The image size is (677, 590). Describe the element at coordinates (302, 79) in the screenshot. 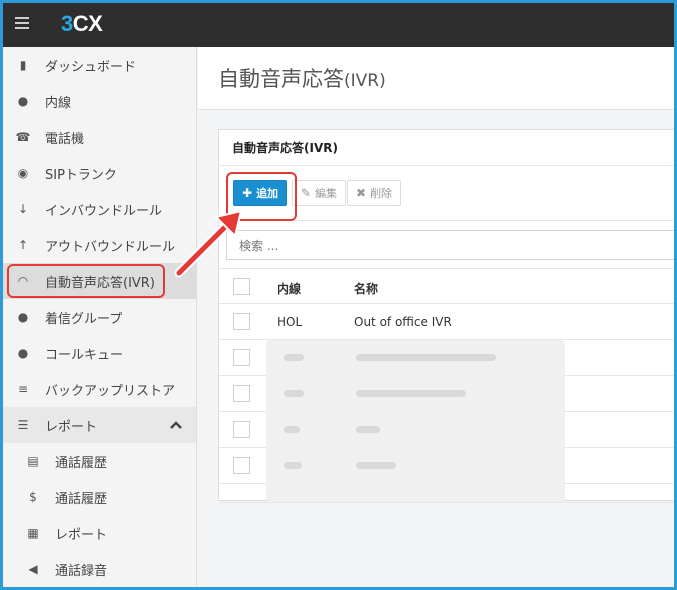

I see `page-title: 自動音声応答(IVR)` at that location.